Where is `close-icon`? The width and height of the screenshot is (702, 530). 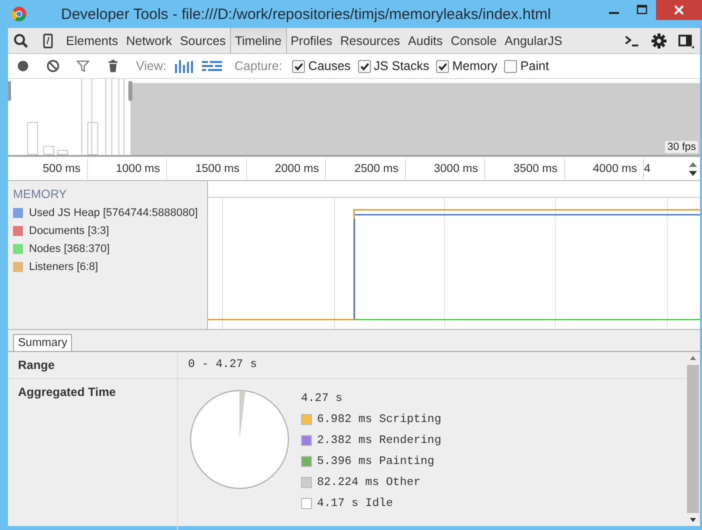
close-icon is located at coordinates (679, 10).